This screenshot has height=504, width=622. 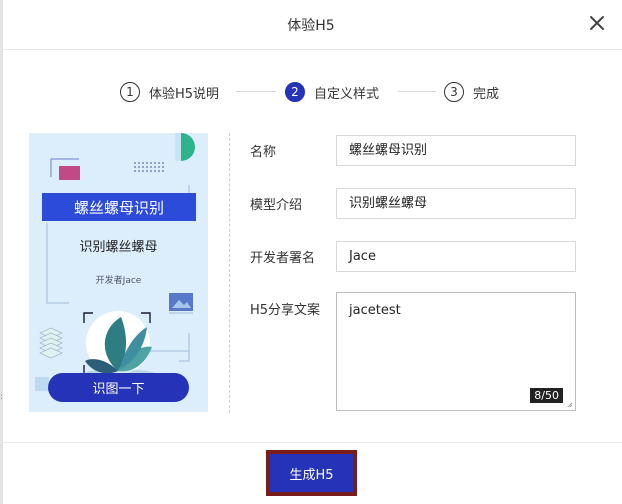 What do you see at coordinates (347, 94) in the screenshot?
I see `step-2-label: 自定义样式` at bounding box center [347, 94].